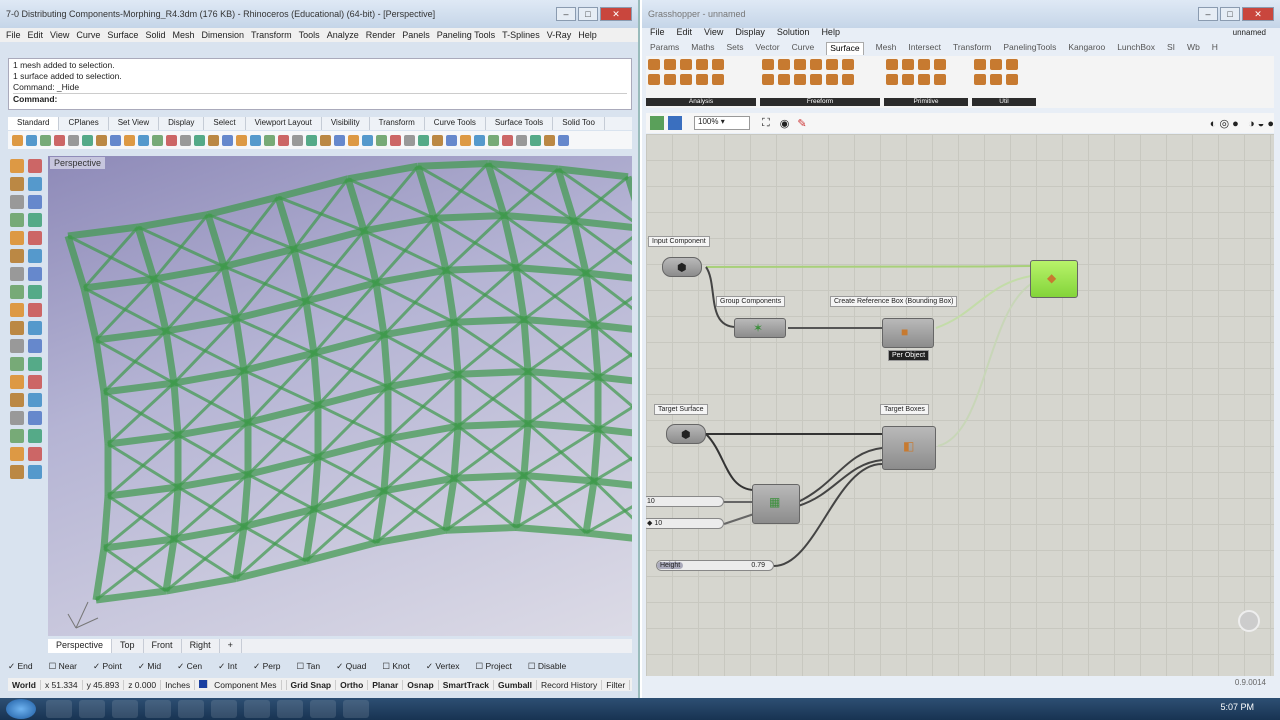 The height and width of the screenshot is (720, 1280). Describe the element at coordinates (323, 709) in the screenshot. I see `app-taskbar-icon` at that location.